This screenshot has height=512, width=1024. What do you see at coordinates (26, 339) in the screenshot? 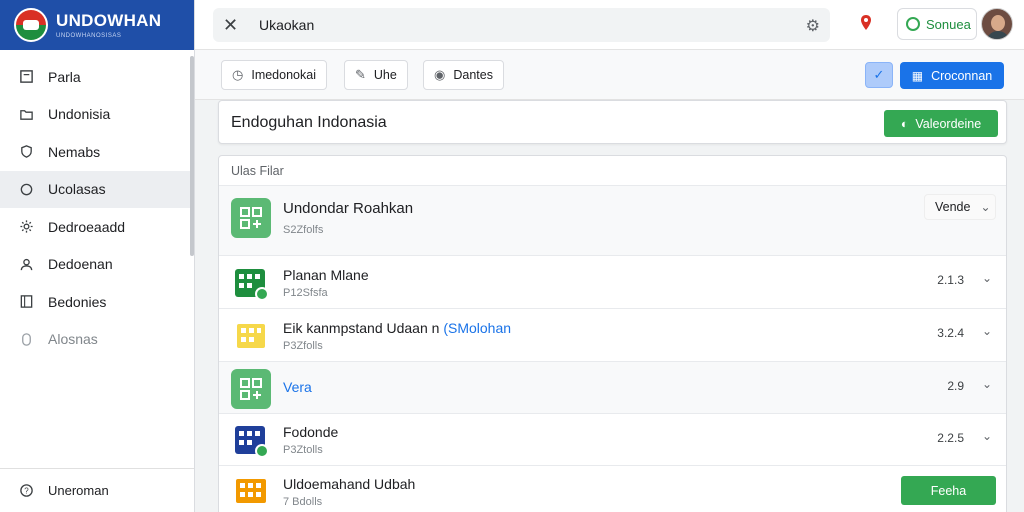
I see `toggle-icon` at bounding box center [26, 339].